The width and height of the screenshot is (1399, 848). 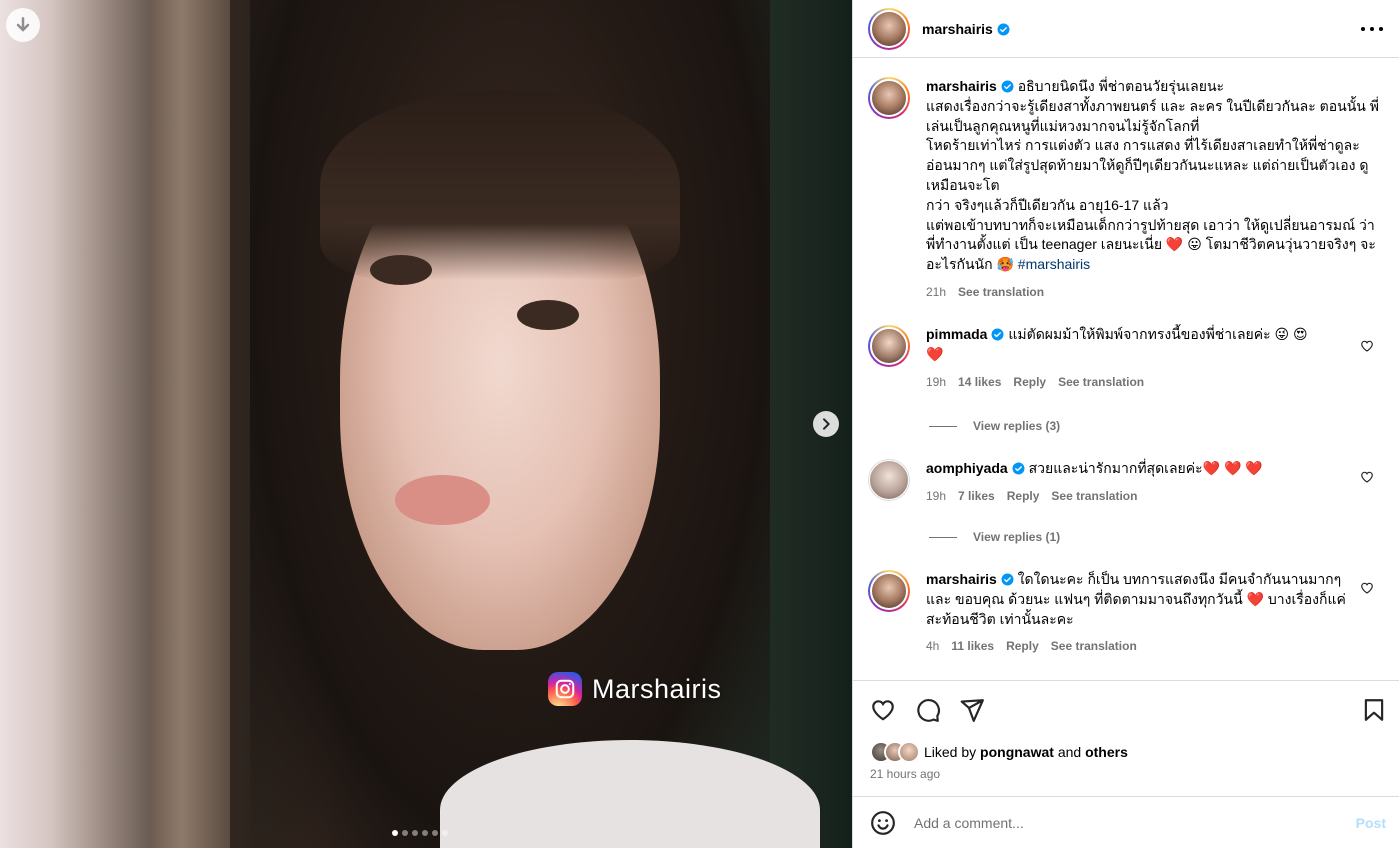 I want to click on media-lips, so click(x=442, y=500).